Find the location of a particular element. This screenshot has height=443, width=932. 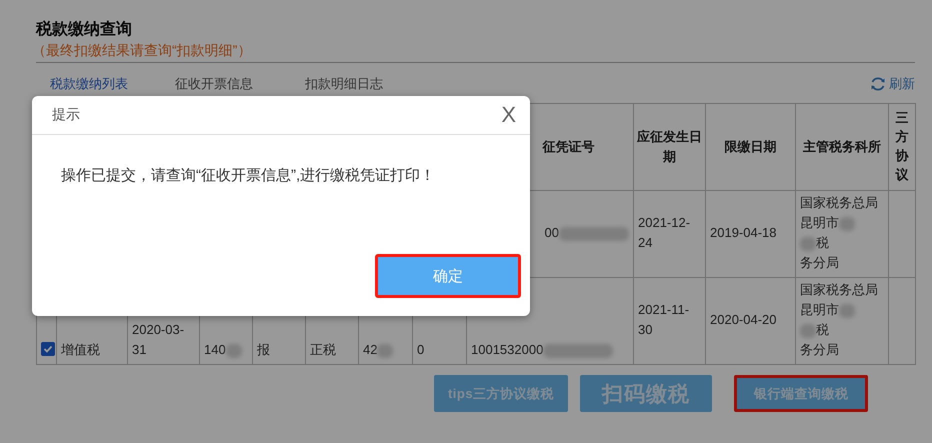

table-cell-text: 增值税 is located at coordinates (80, 349).